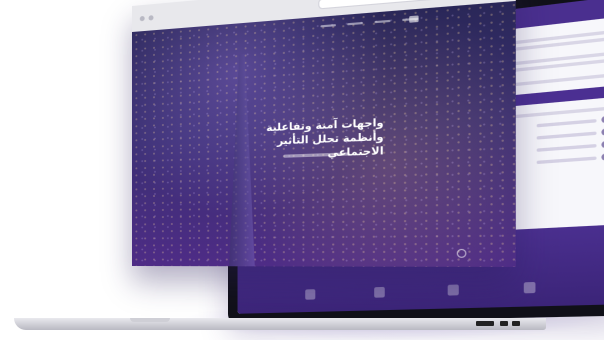 This screenshot has width=604, height=340. Describe the element at coordinates (330, 145) in the screenshot. I see `hero-line-2: وأنظمة تحلل التأثير الاجتماعي` at that location.